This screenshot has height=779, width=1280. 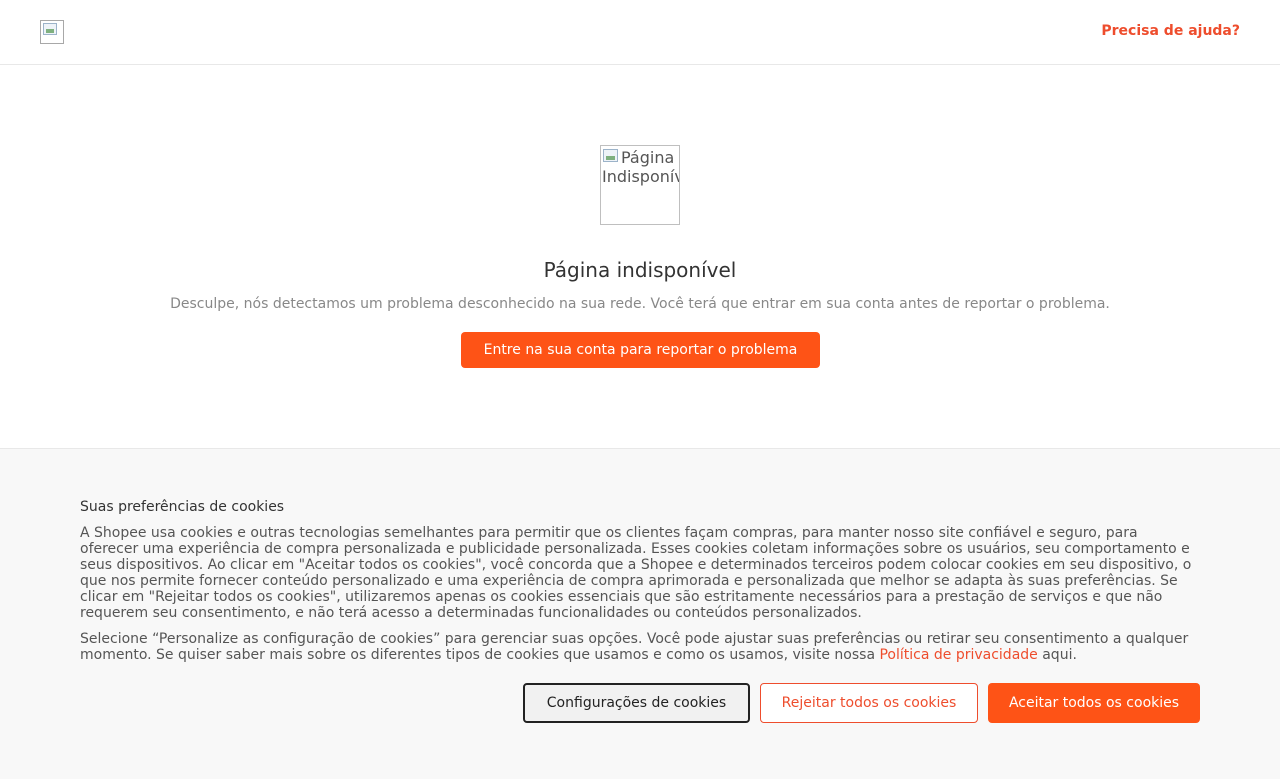 I want to click on cookie-banner-title: Suas preferências de cookies, so click(x=182, y=507).